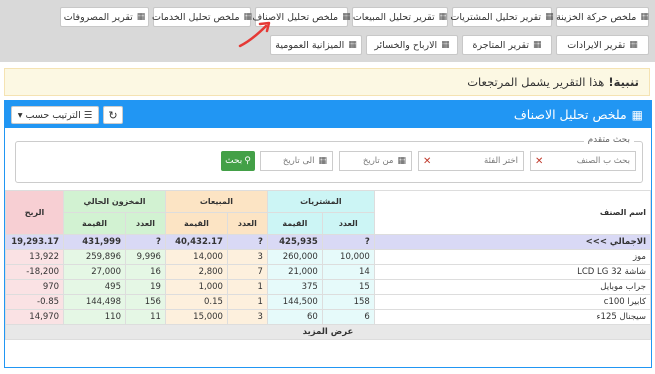  Describe the element at coordinates (583, 161) in the screenshot. I see `item-search-field: بحث ب الصنف ✕` at that location.